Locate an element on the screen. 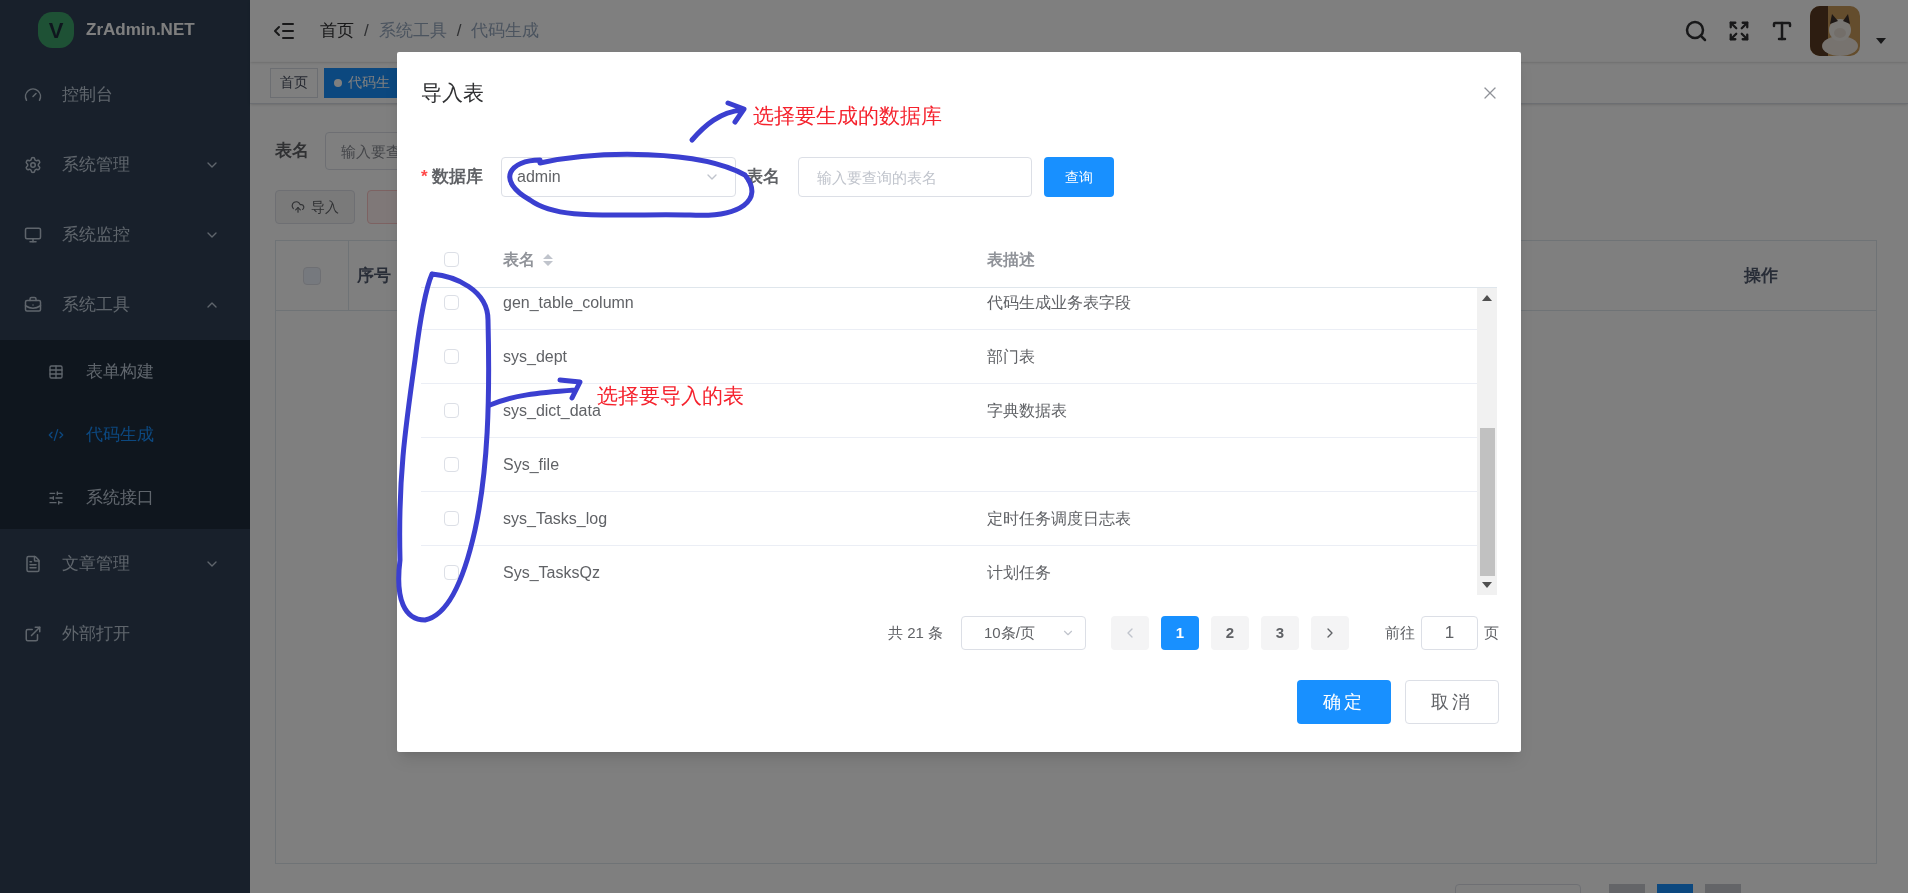 This screenshot has height=893, width=1908. logo-icon: V is located at coordinates (56, 30).